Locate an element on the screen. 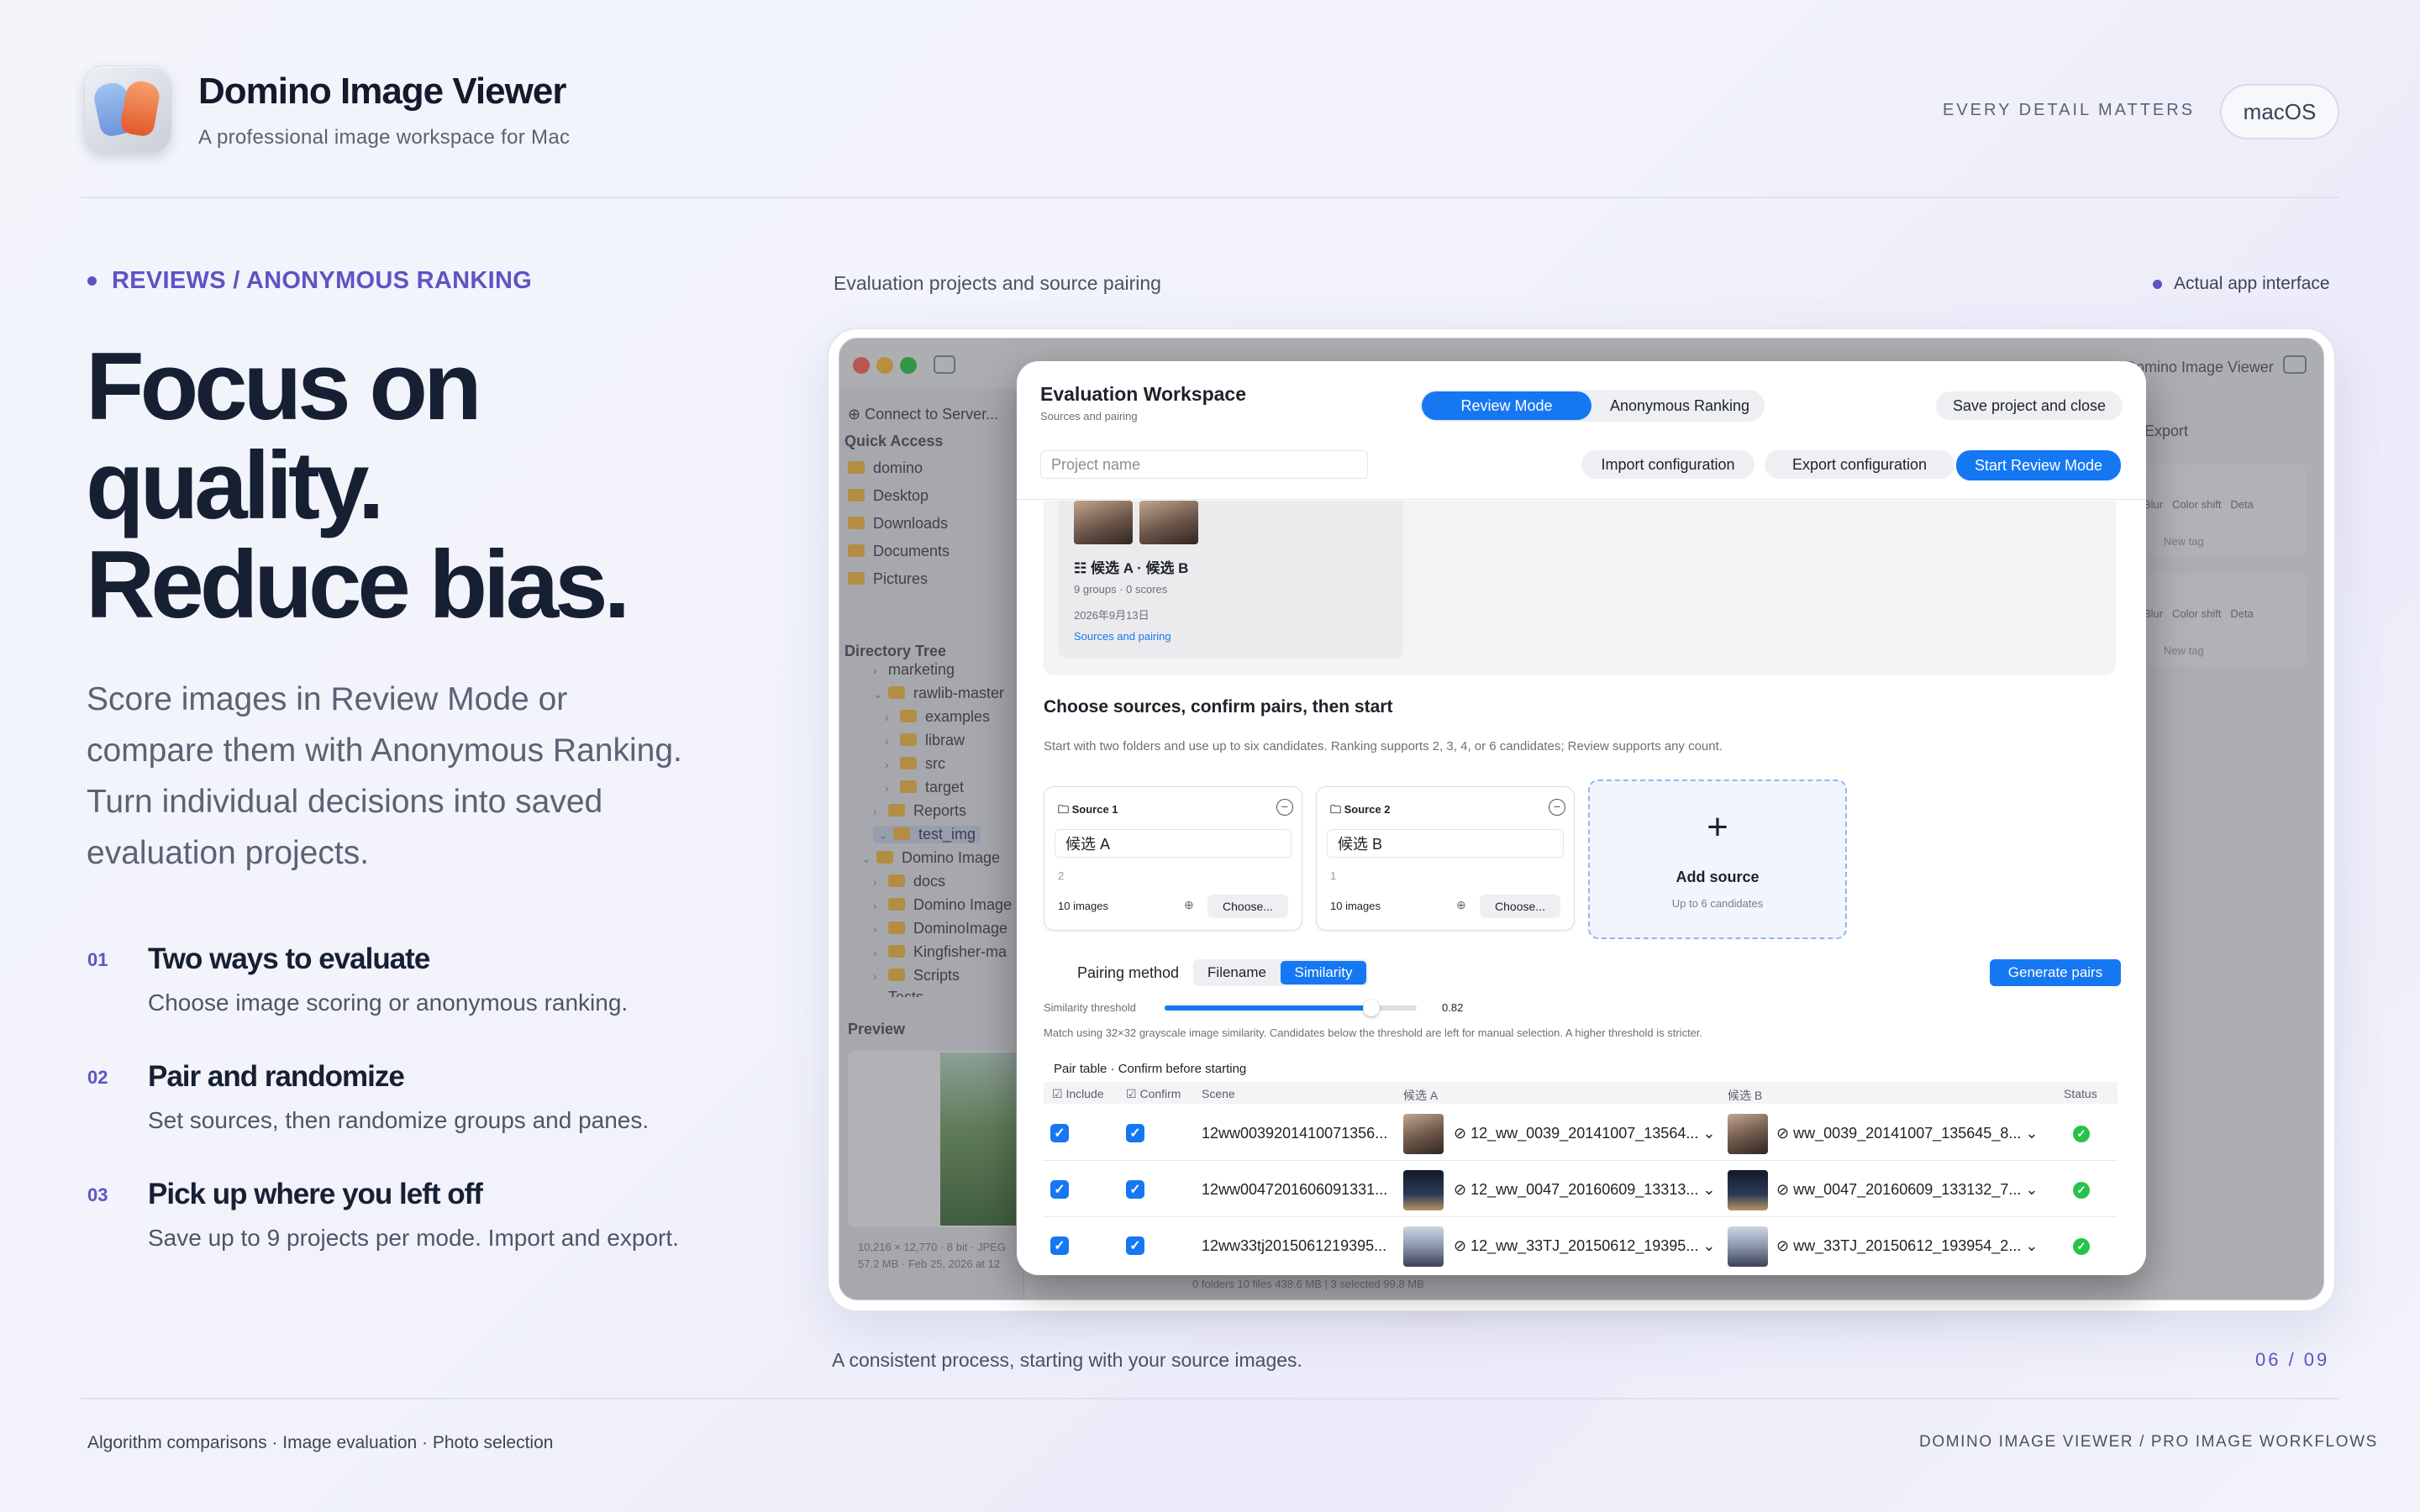  source-label: 🗀 Source 1 is located at coordinates (1088, 809).